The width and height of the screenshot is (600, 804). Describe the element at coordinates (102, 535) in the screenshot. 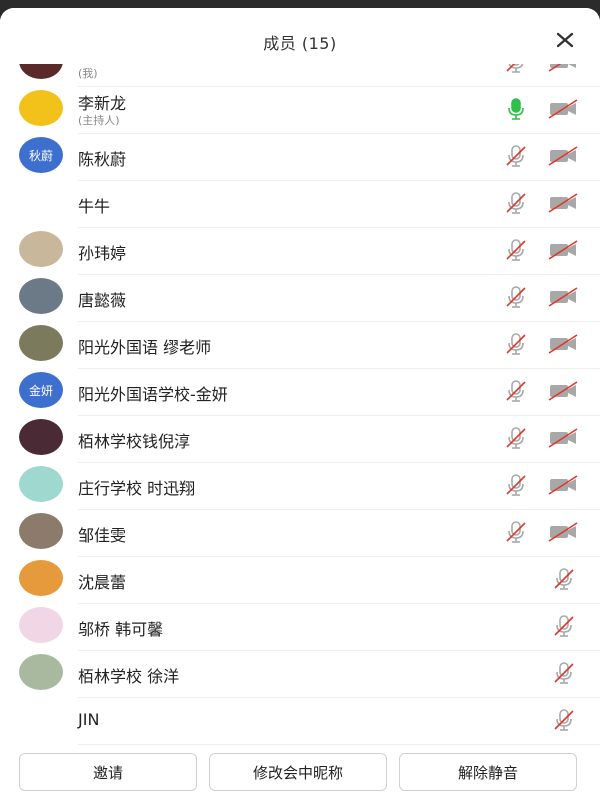

I see `member-name: 邹佳雯` at that location.